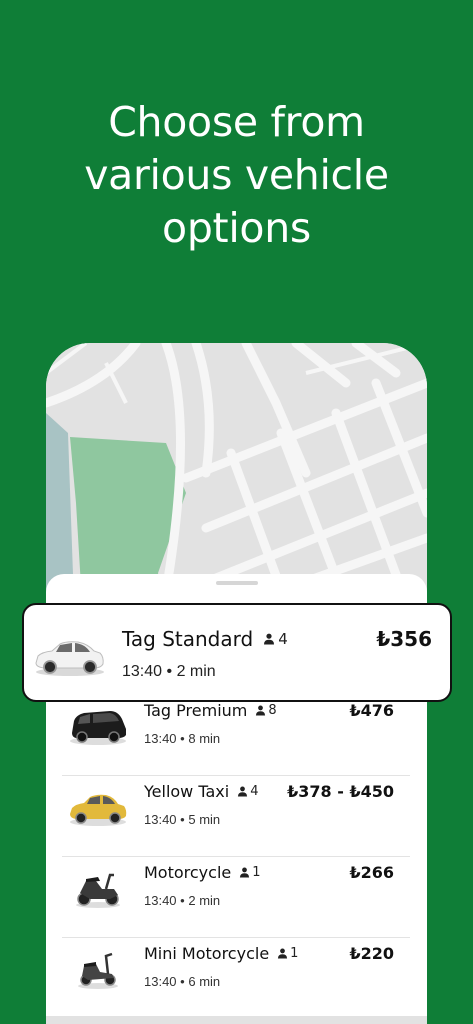  I want to click on vehicle-option-tag-premium: Tag Premium 8 13:40 • 8 min ₺476, so click(236, 735).